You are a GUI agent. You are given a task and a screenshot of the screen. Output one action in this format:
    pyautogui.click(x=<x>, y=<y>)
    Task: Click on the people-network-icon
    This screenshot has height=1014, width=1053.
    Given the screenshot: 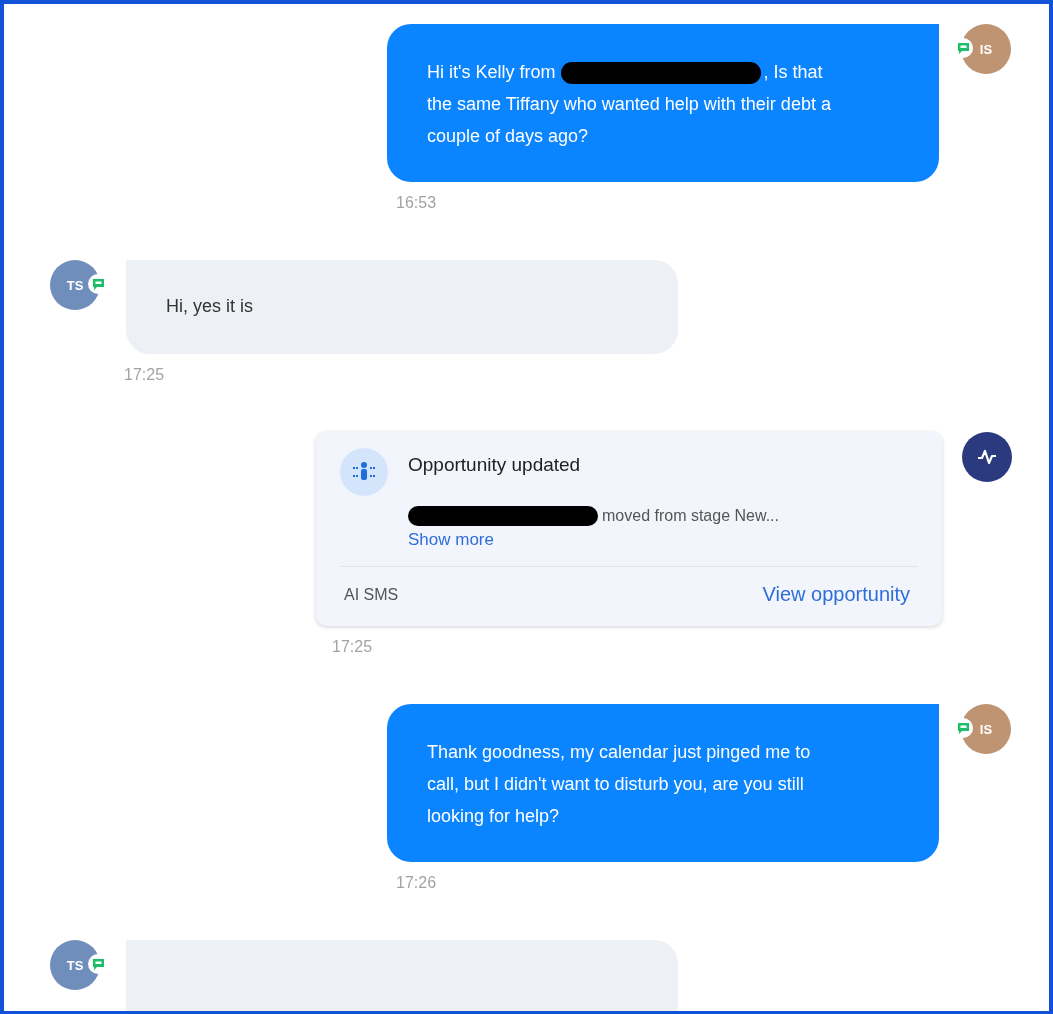 What is the action you would take?
    pyautogui.click(x=364, y=472)
    